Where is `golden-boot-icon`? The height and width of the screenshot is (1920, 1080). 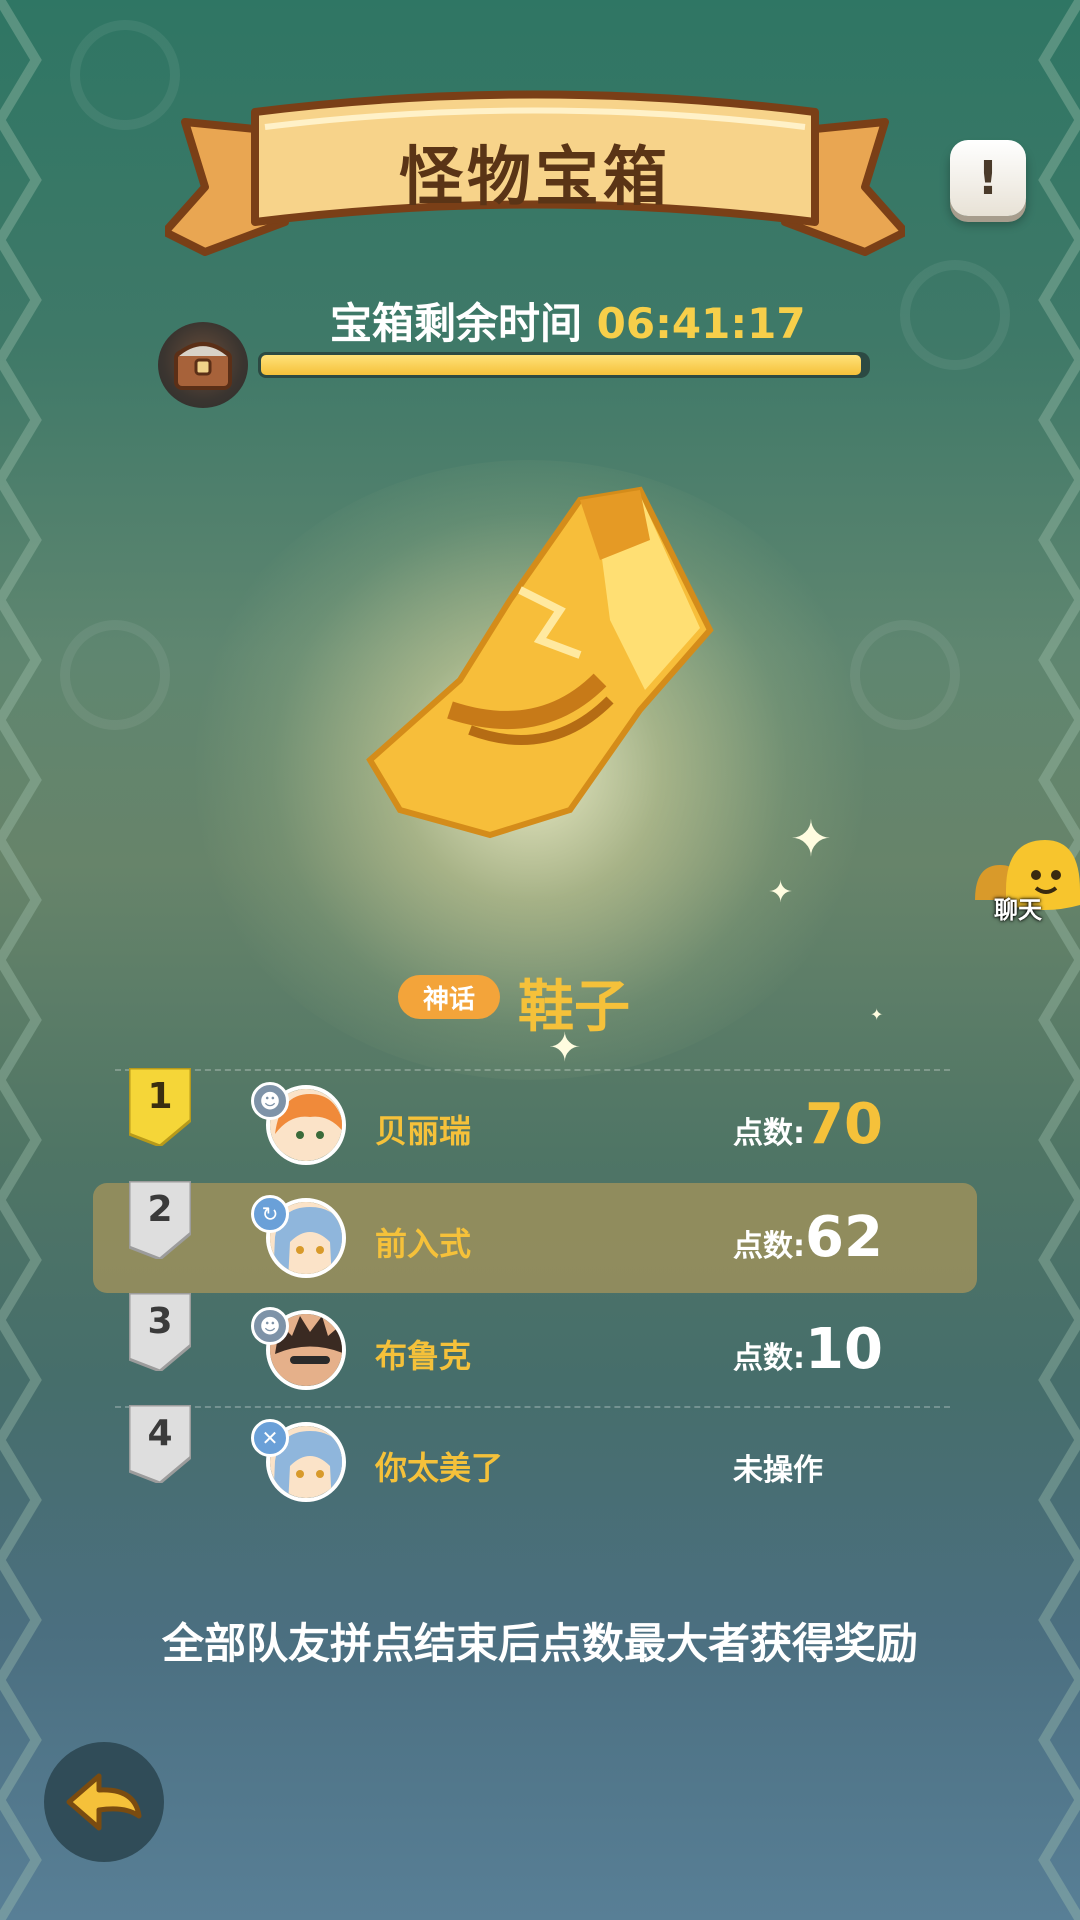
golden-boot-icon is located at coordinates (540, 662).